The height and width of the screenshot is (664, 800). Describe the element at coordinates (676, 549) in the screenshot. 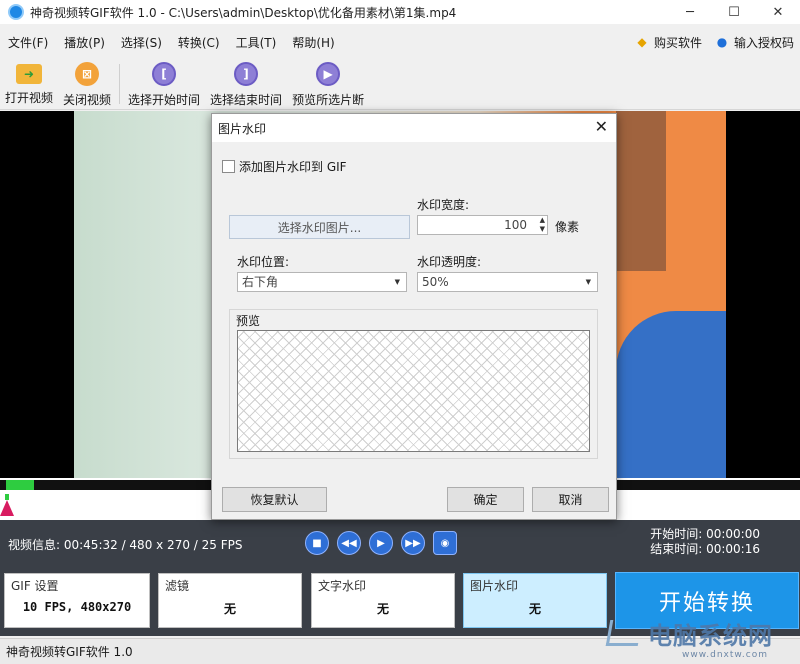

I see `end-time-label: 结束时间:` at that location.